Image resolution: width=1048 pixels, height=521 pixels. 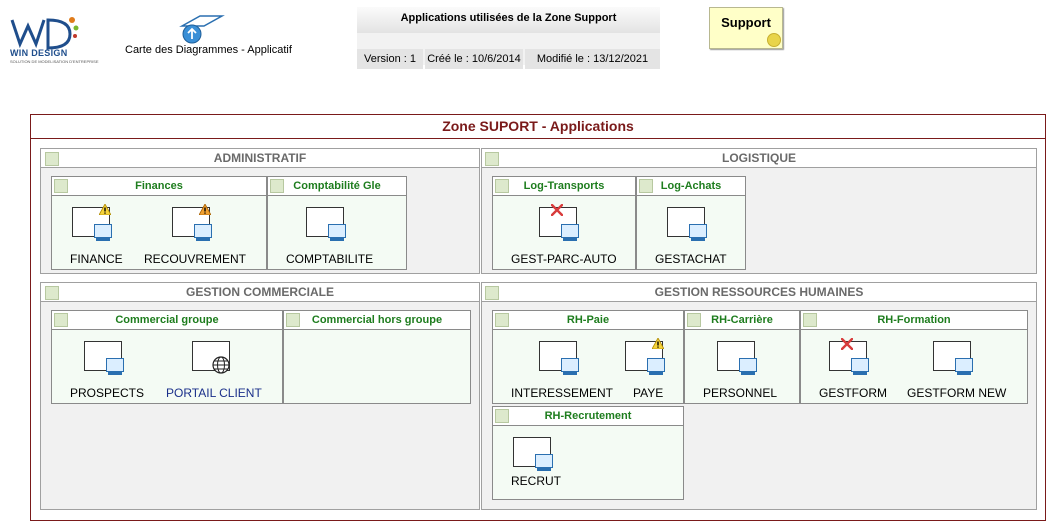 What do you see at coordinates (738, 359) in the screenshot?
I see `app-icon-personnel` at bounding box center [738, 359].